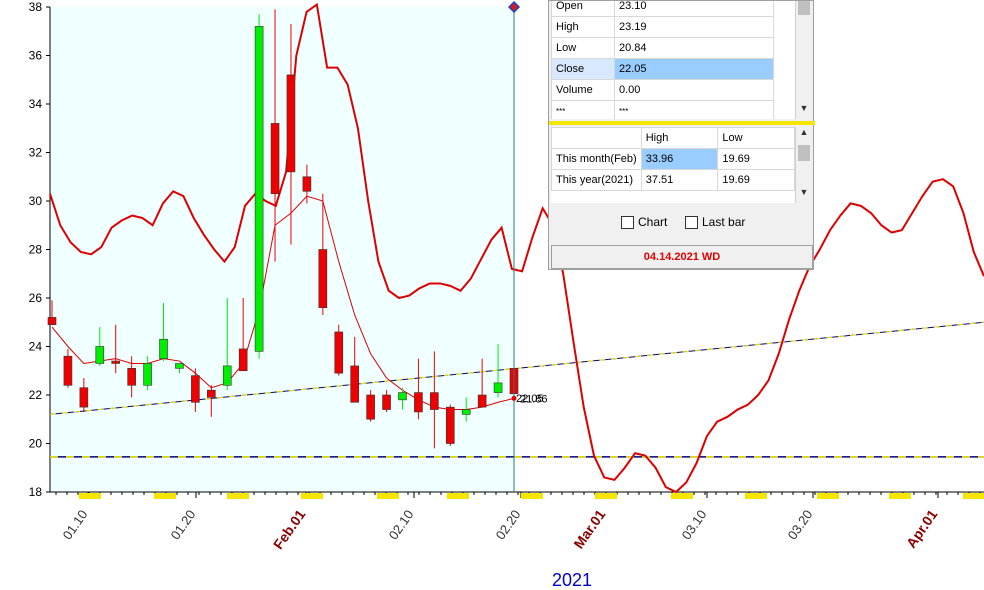  Describe the element at coordinates (715, 222) in the screenshot. I see `last-bar-checkbox: Last bar` at that location.